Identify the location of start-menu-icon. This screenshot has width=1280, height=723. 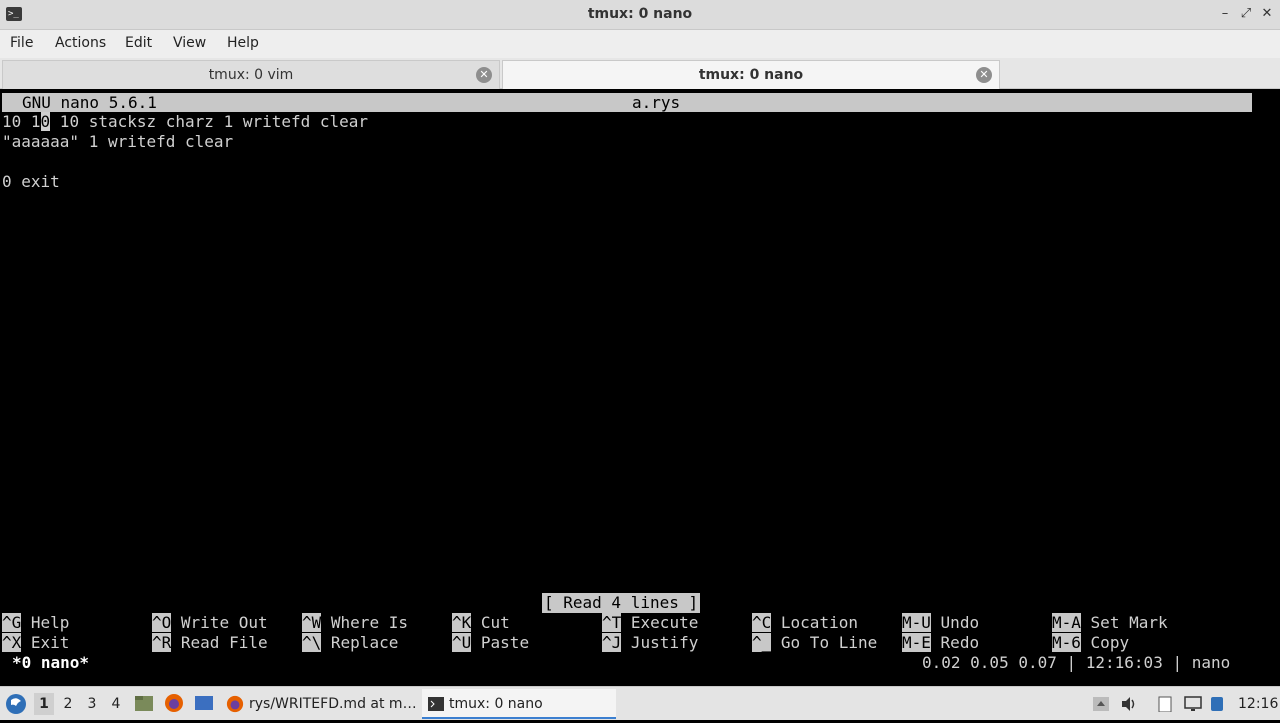
(16, 704).